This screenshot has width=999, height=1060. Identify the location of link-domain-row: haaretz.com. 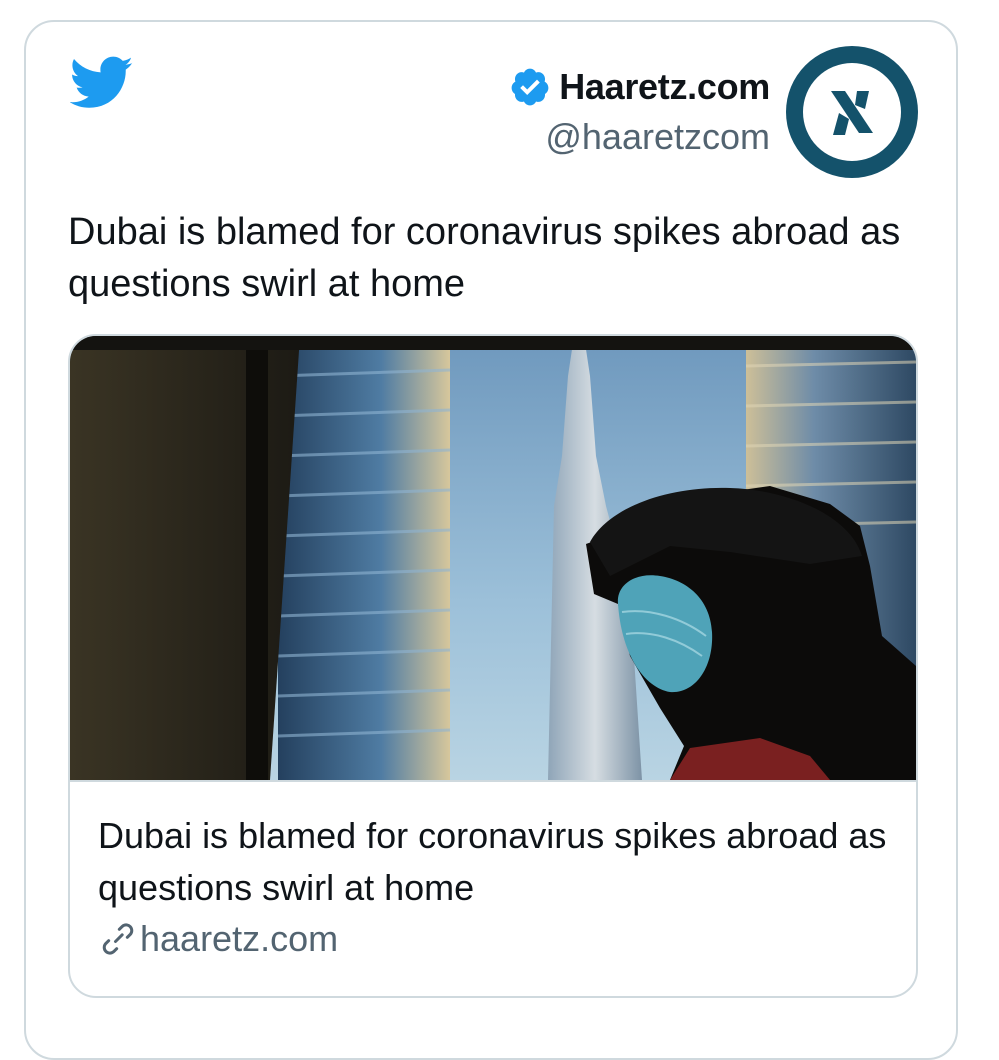
(218, 939).